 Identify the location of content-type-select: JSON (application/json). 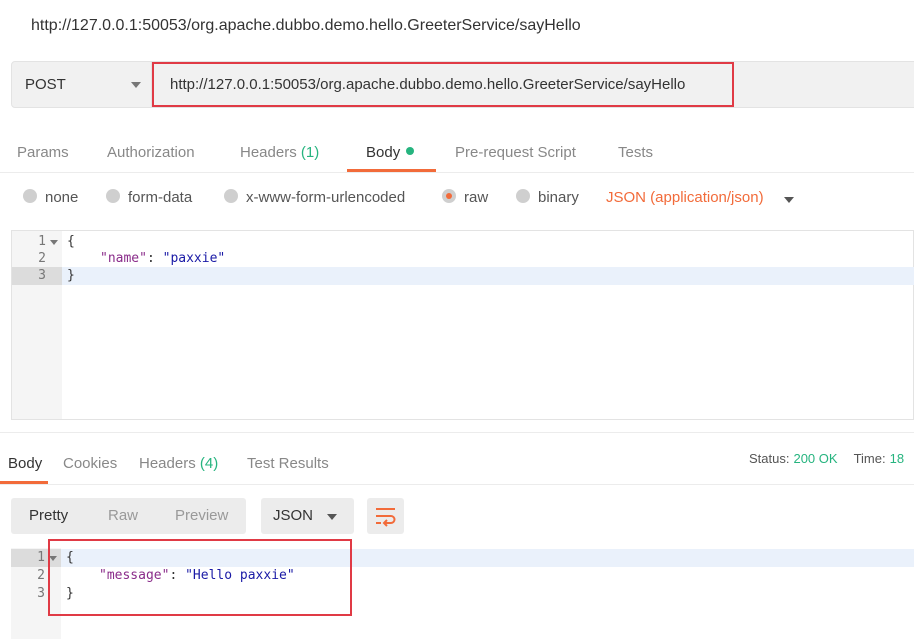
(685, 197).